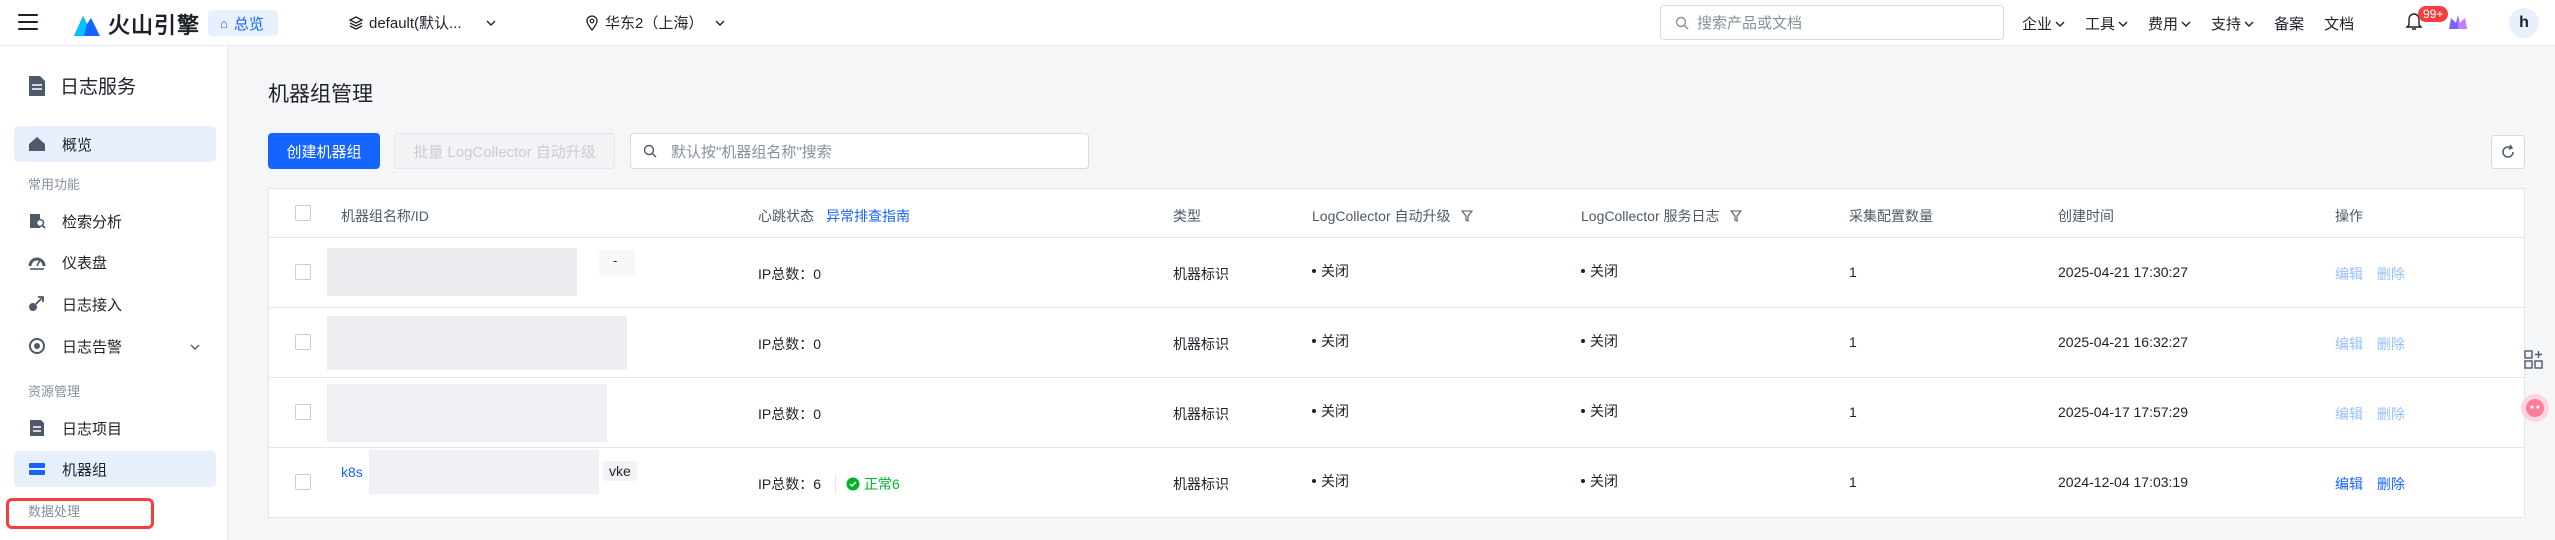 The height and width of the screenshot is (540, 2555). What do you see at coordinates (2198, 23) in the screenshot?
I see `top-nav: 企业 工具 费用 支持 备案 文档` at bounding box center [2198, 23].